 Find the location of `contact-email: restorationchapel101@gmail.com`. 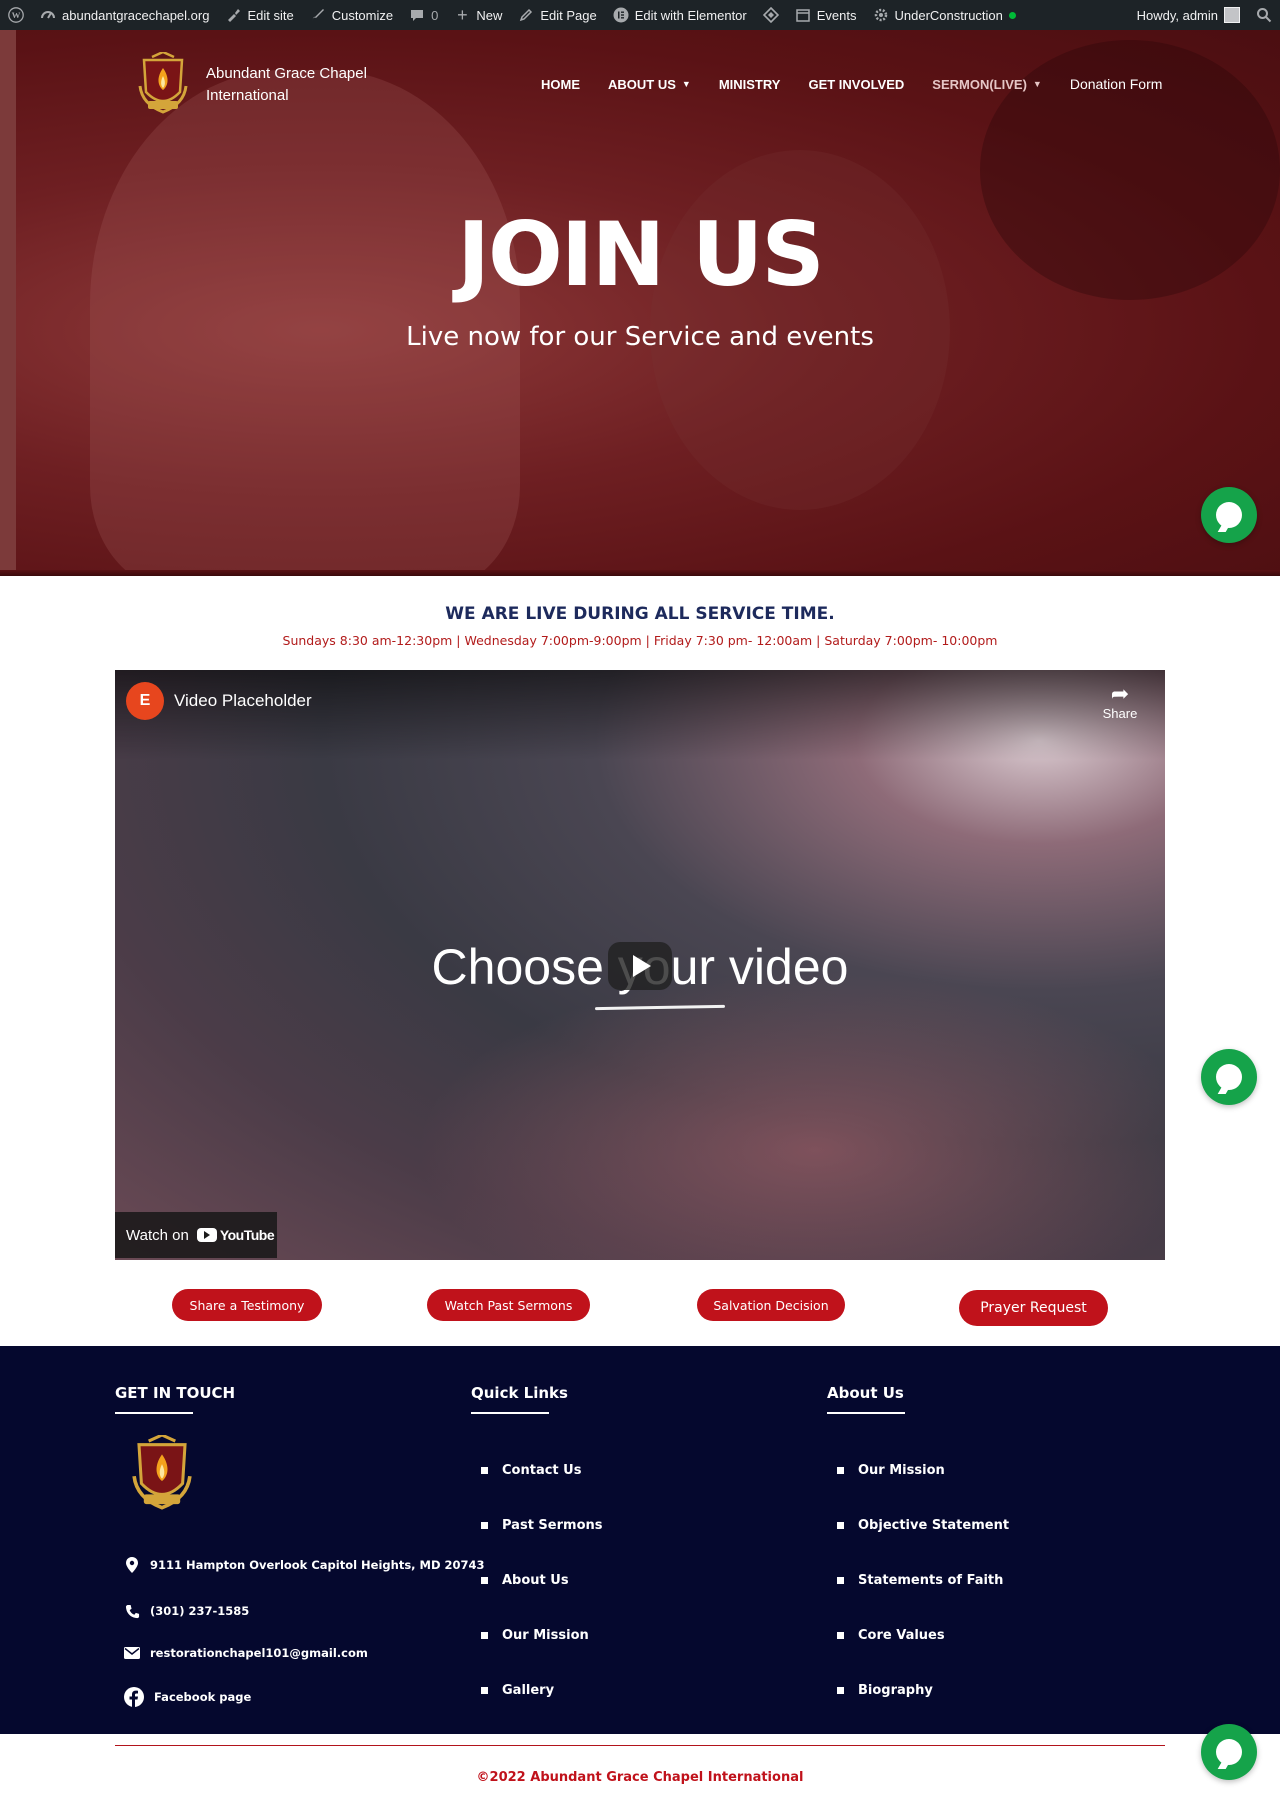

contact-email: restorationchapel101@gmail.com is located at coordinates (246, 1653).